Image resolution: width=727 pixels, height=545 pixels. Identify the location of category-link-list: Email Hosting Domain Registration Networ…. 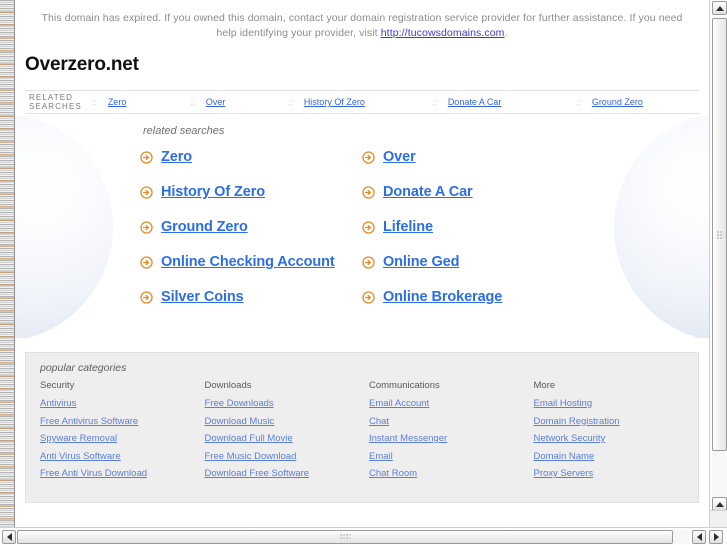
(616, 438).